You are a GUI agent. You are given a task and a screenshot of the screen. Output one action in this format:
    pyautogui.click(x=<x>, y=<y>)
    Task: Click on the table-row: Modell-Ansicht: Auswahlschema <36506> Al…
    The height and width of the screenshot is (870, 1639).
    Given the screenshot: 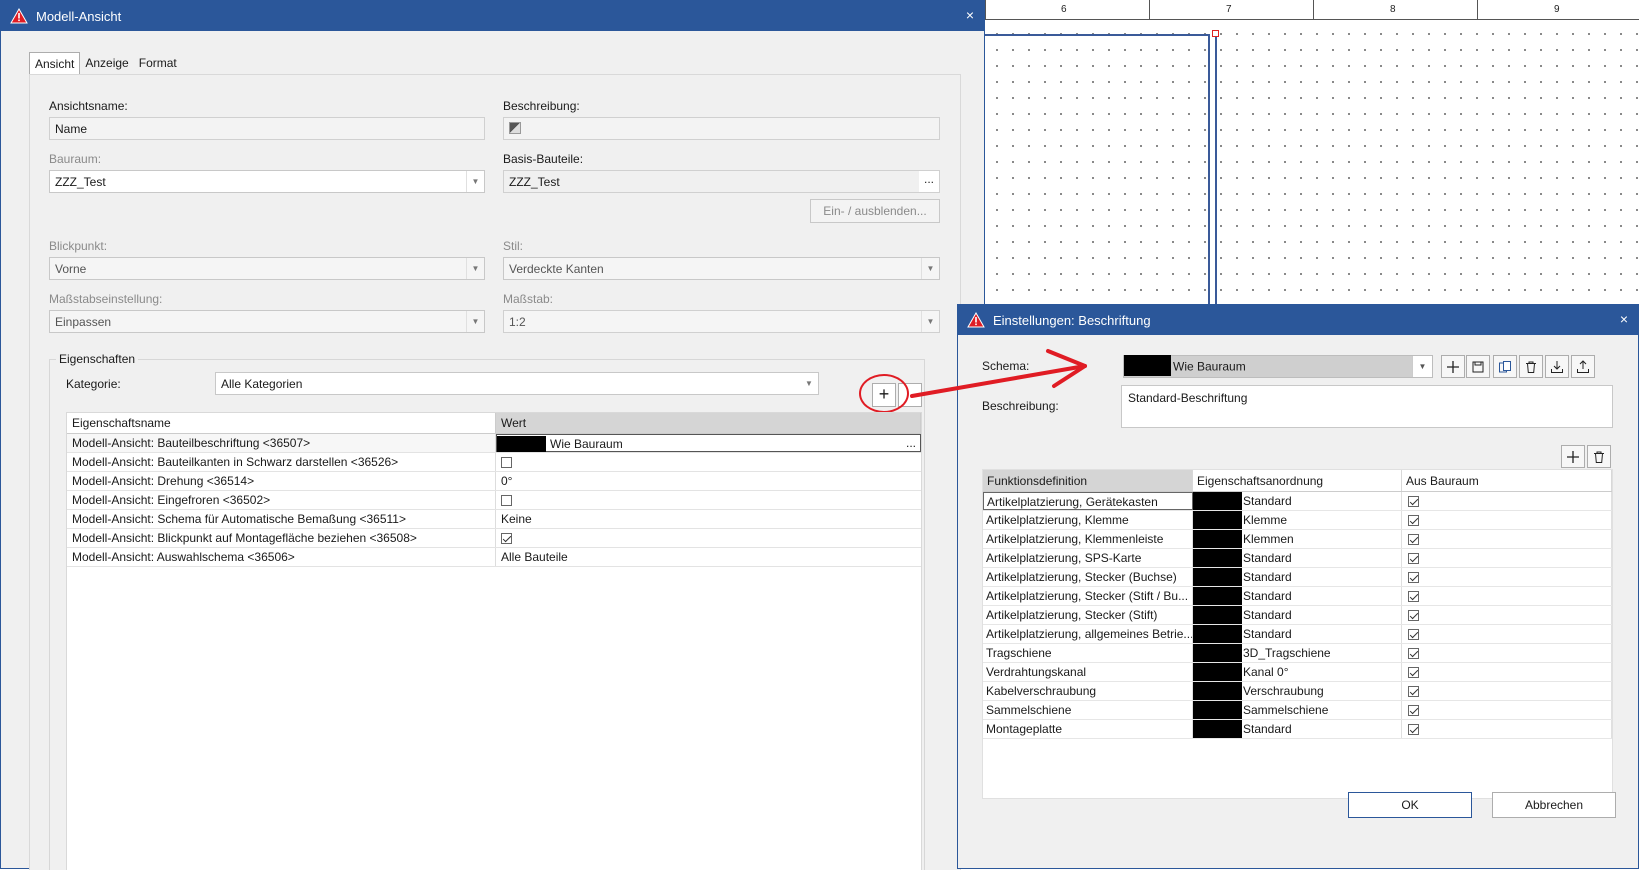 What is the action you would take?
    pyautogui.click(x=494, y=557)
    